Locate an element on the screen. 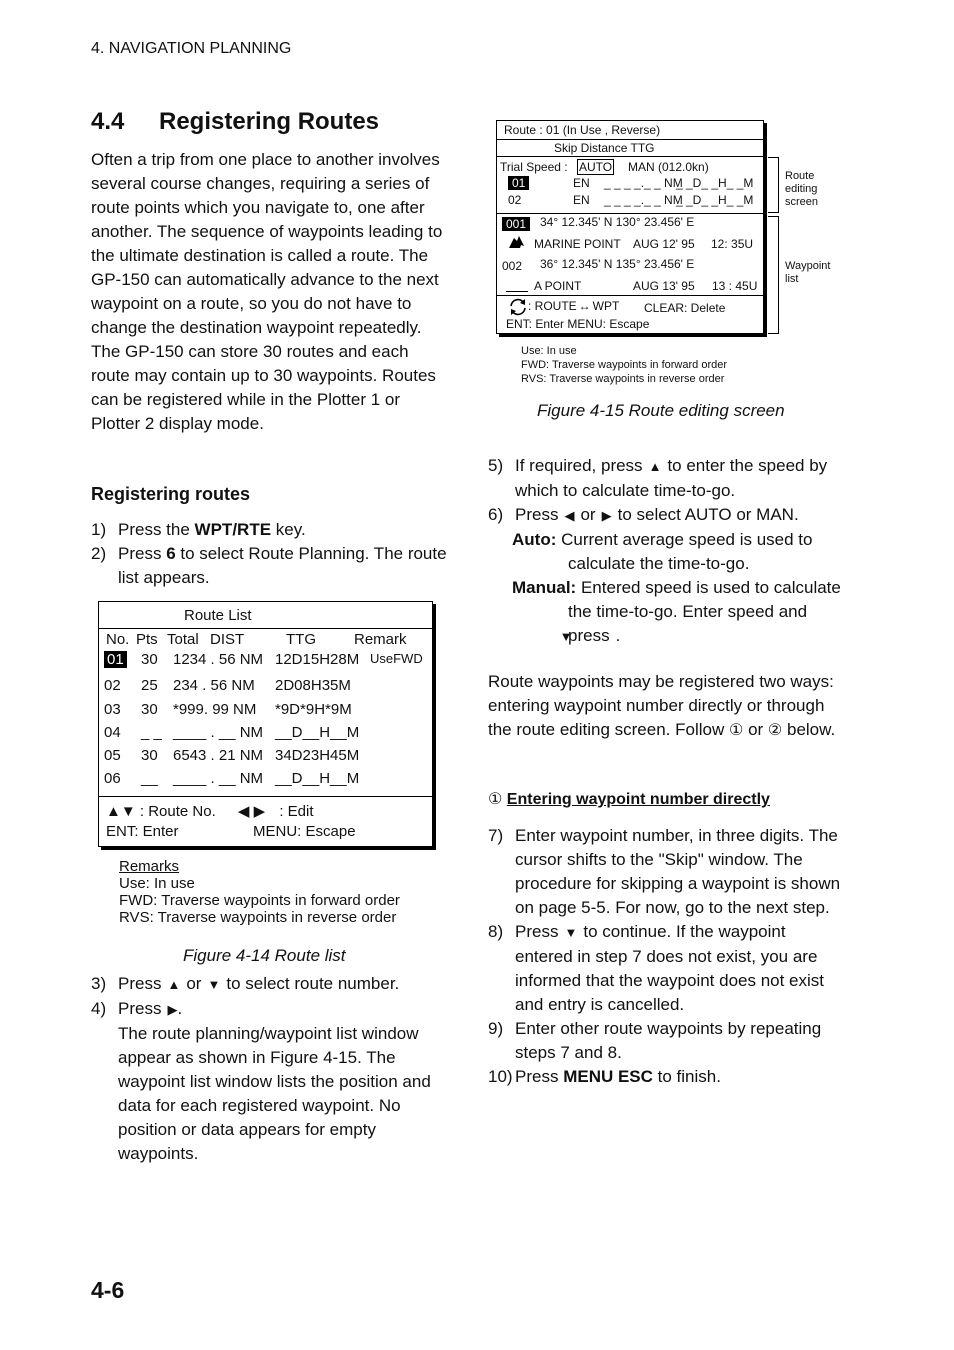 The height and width of the screenshot is (1350, 954). waypoint-time: 13 : 45U is located at coordinates (735, 286).